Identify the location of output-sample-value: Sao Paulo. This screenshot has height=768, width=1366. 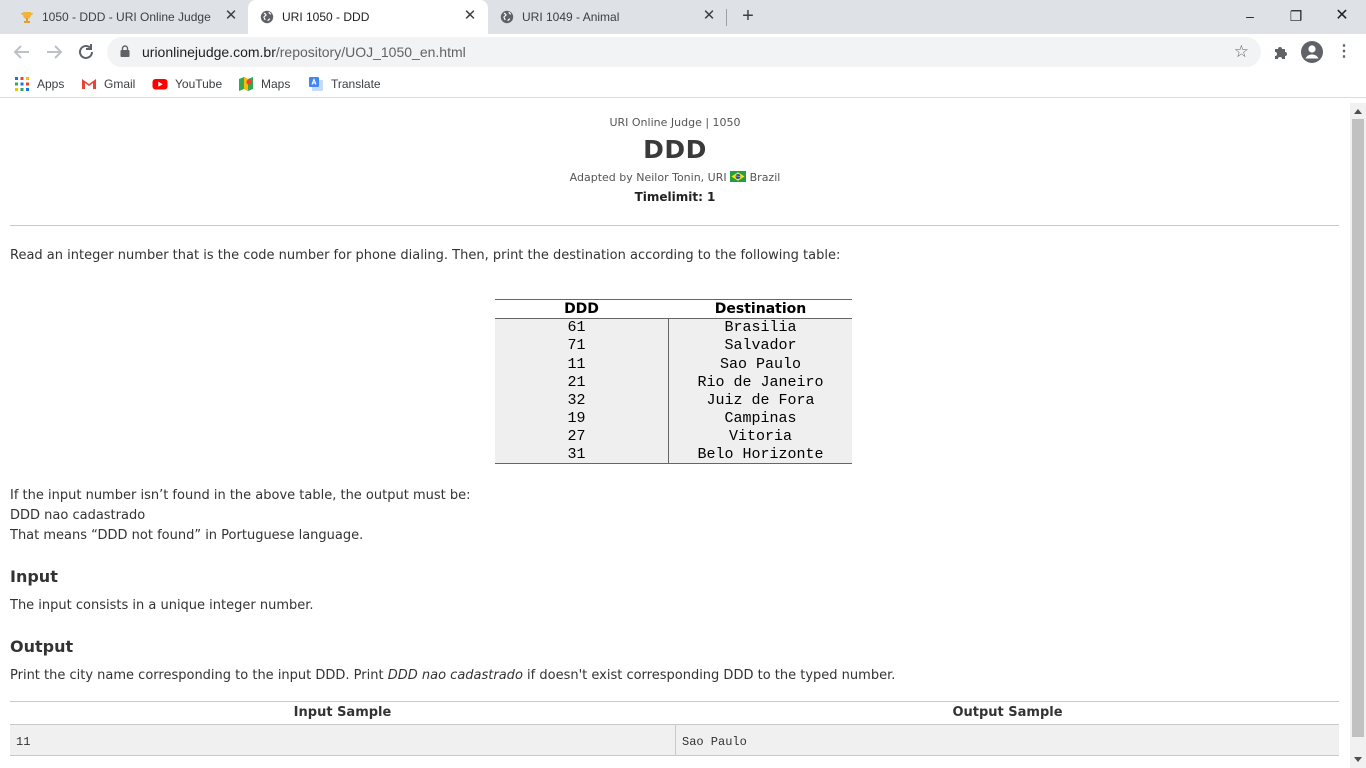
(714, 742).